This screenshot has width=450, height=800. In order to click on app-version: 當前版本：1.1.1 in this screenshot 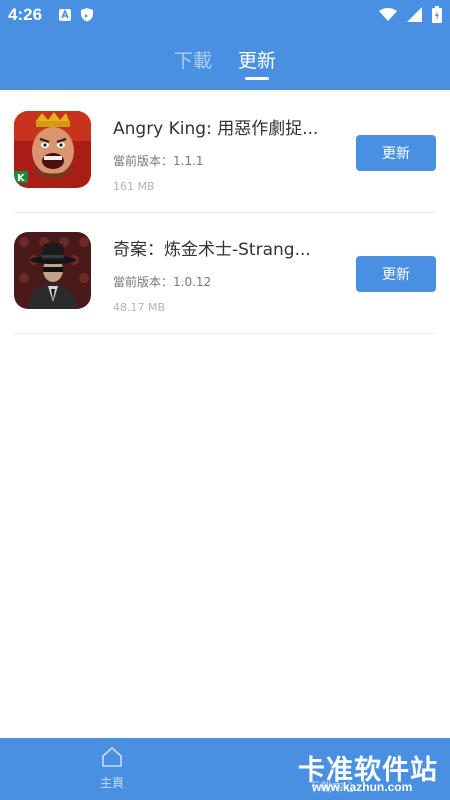, I will do `click(158, 161)`.